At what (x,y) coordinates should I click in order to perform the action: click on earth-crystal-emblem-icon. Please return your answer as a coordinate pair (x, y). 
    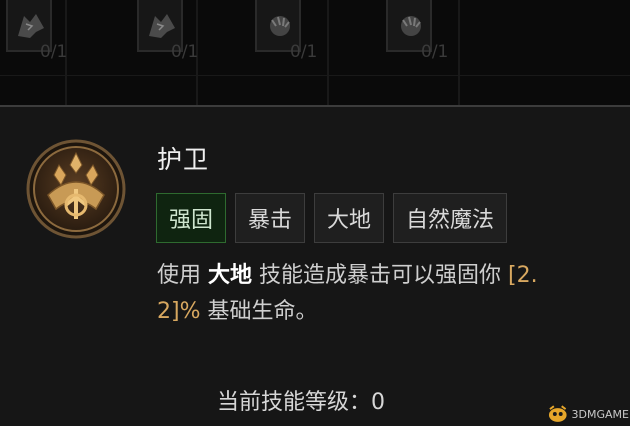
    Looking at the image, I should click on (76, 189).